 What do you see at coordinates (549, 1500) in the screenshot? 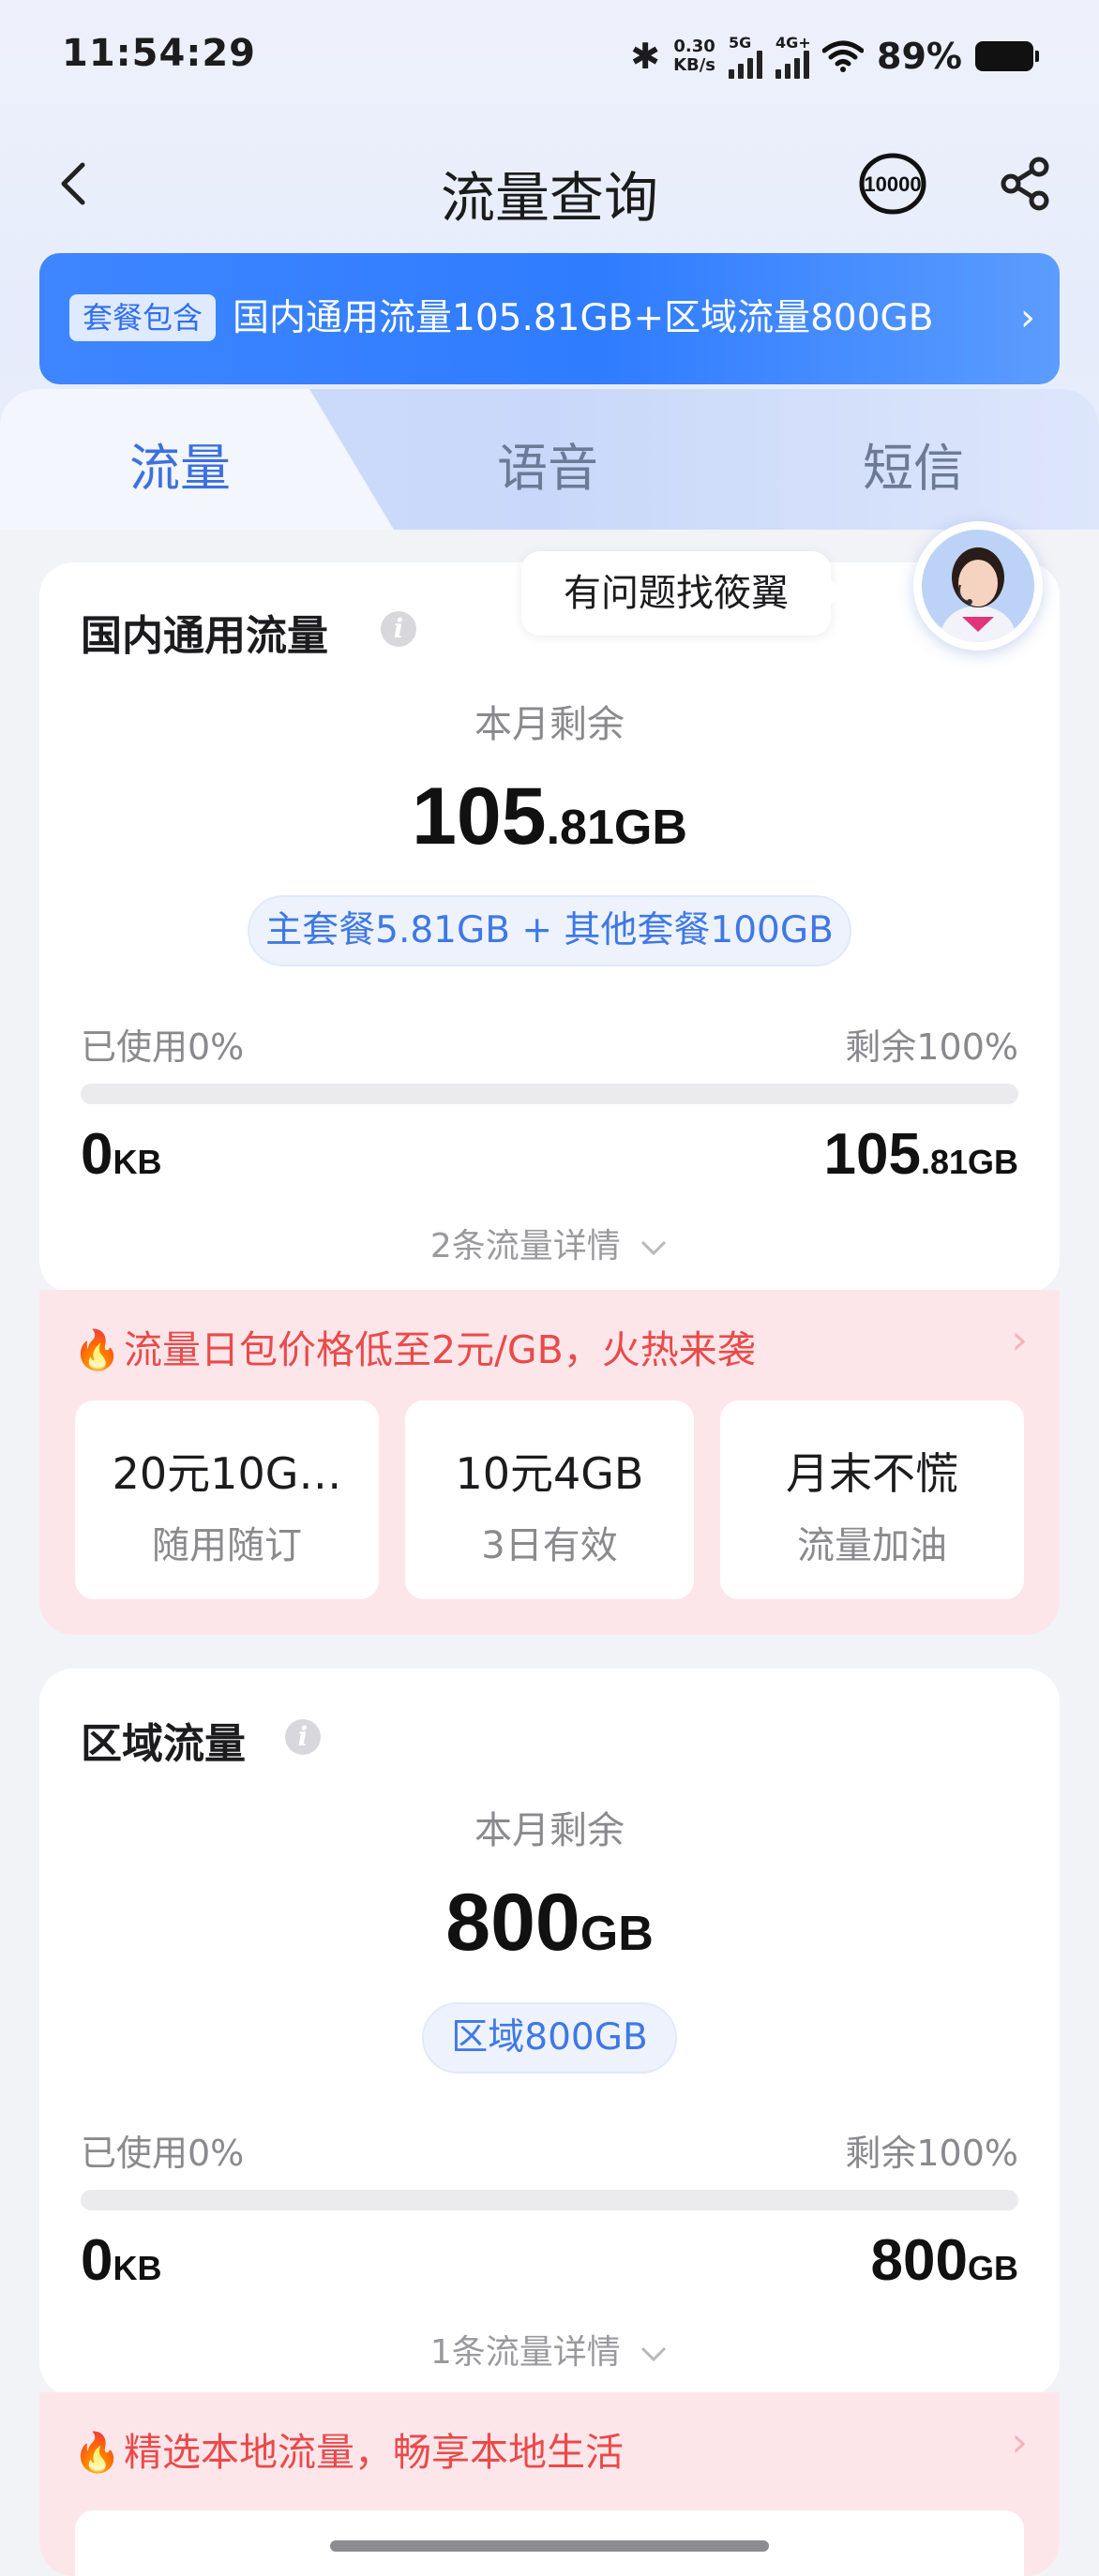
I see `promo-item: 10元4GB 3日有效` at bounding box center [549, 1500].